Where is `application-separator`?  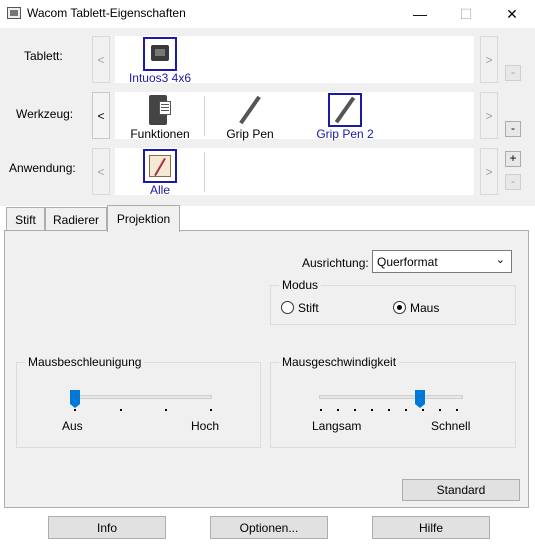 application-separator is located at coordinates (204, 172).